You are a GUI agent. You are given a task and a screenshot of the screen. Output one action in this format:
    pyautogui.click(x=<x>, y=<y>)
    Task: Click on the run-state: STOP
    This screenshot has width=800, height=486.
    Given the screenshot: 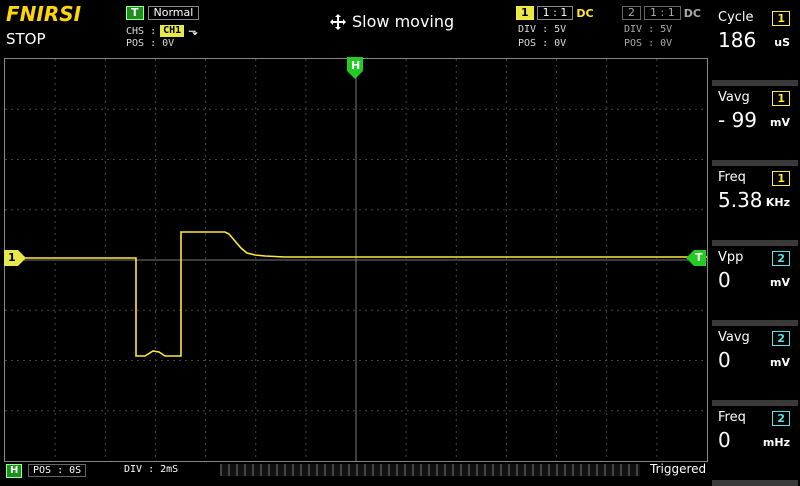 What is the action you would take?
    pyautogui.click(x=26, y=39)
    